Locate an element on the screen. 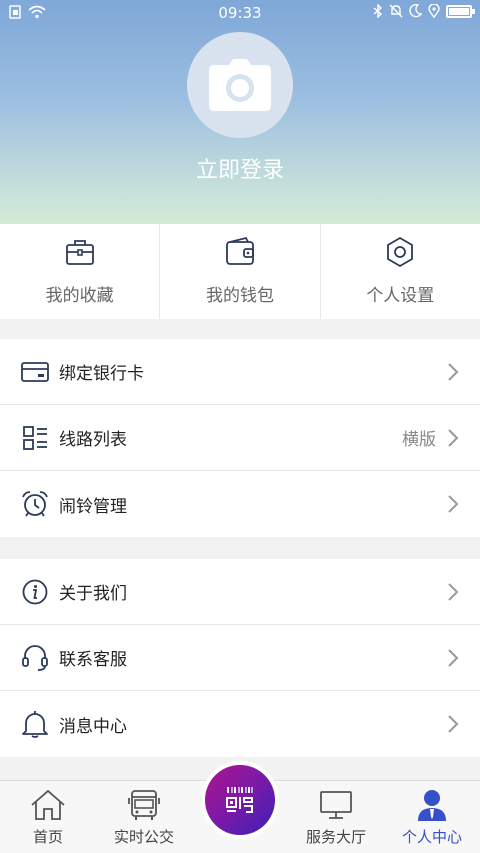 This screenshot has width=480, height=853. scan-button is located at coordinates (240, 800).